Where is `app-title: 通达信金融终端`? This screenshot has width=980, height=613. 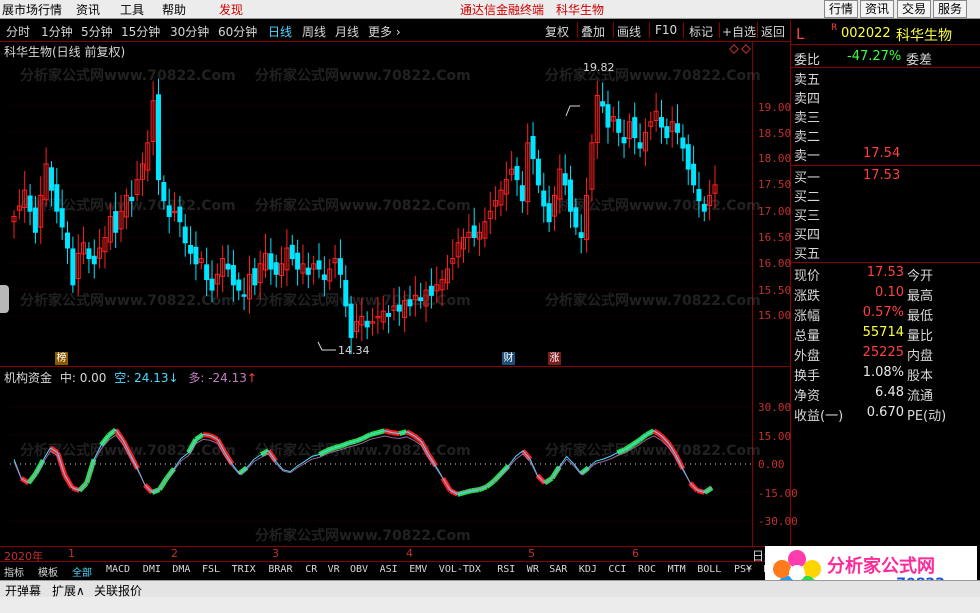 app-title: 通达信金融终端 is located at coordinates (502, 10).